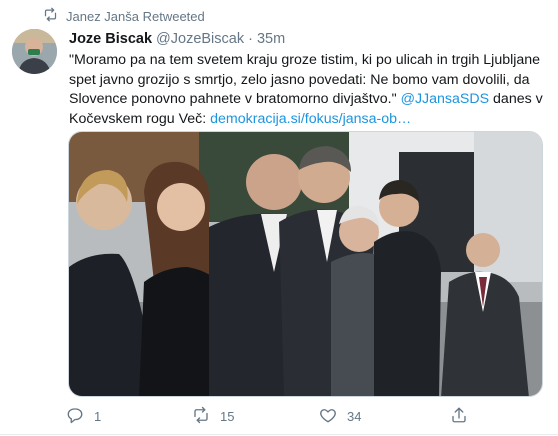 The width and height of the screenshot is (558, 436). I want to click on tweet-header: Joze Biscak @JozeBiscak · 35m, so click(177, 39).